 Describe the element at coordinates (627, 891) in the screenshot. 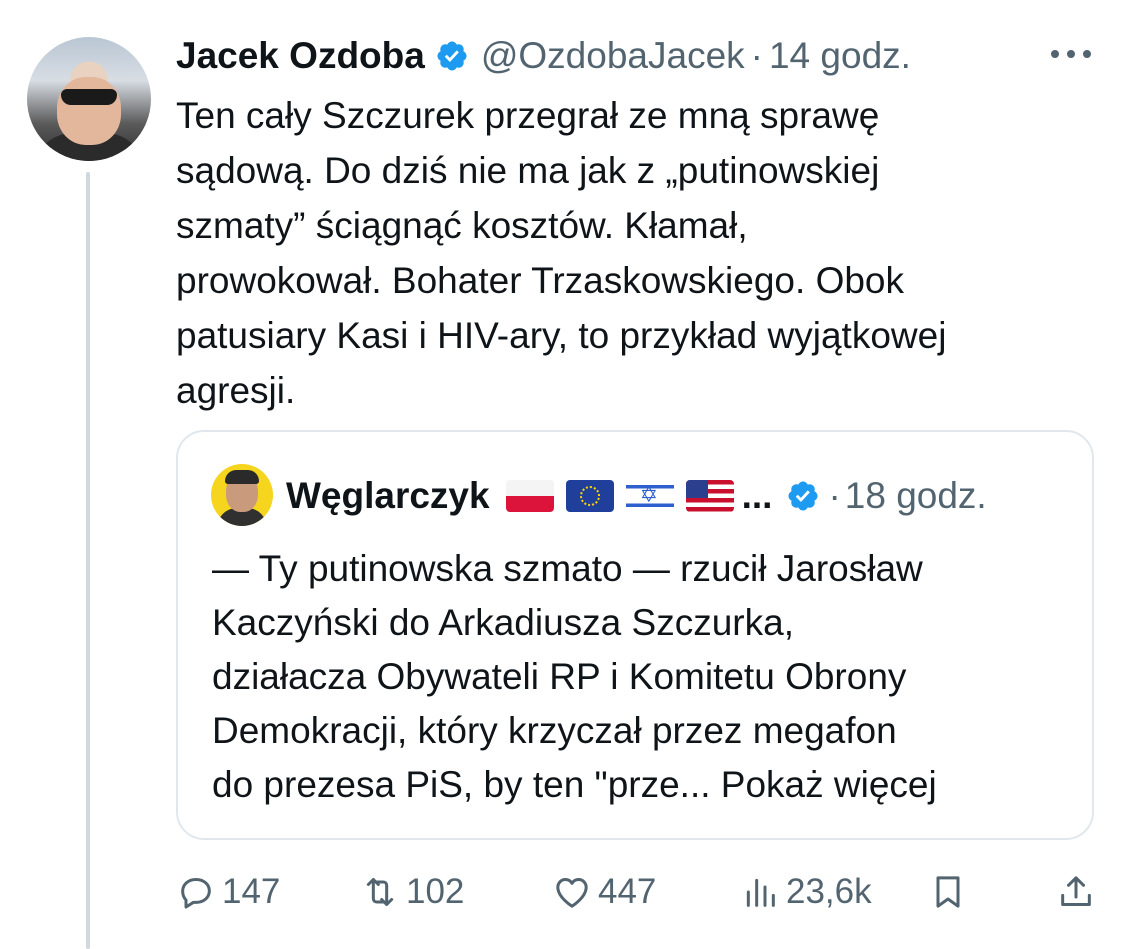

I see `like-count: 447` at that location.